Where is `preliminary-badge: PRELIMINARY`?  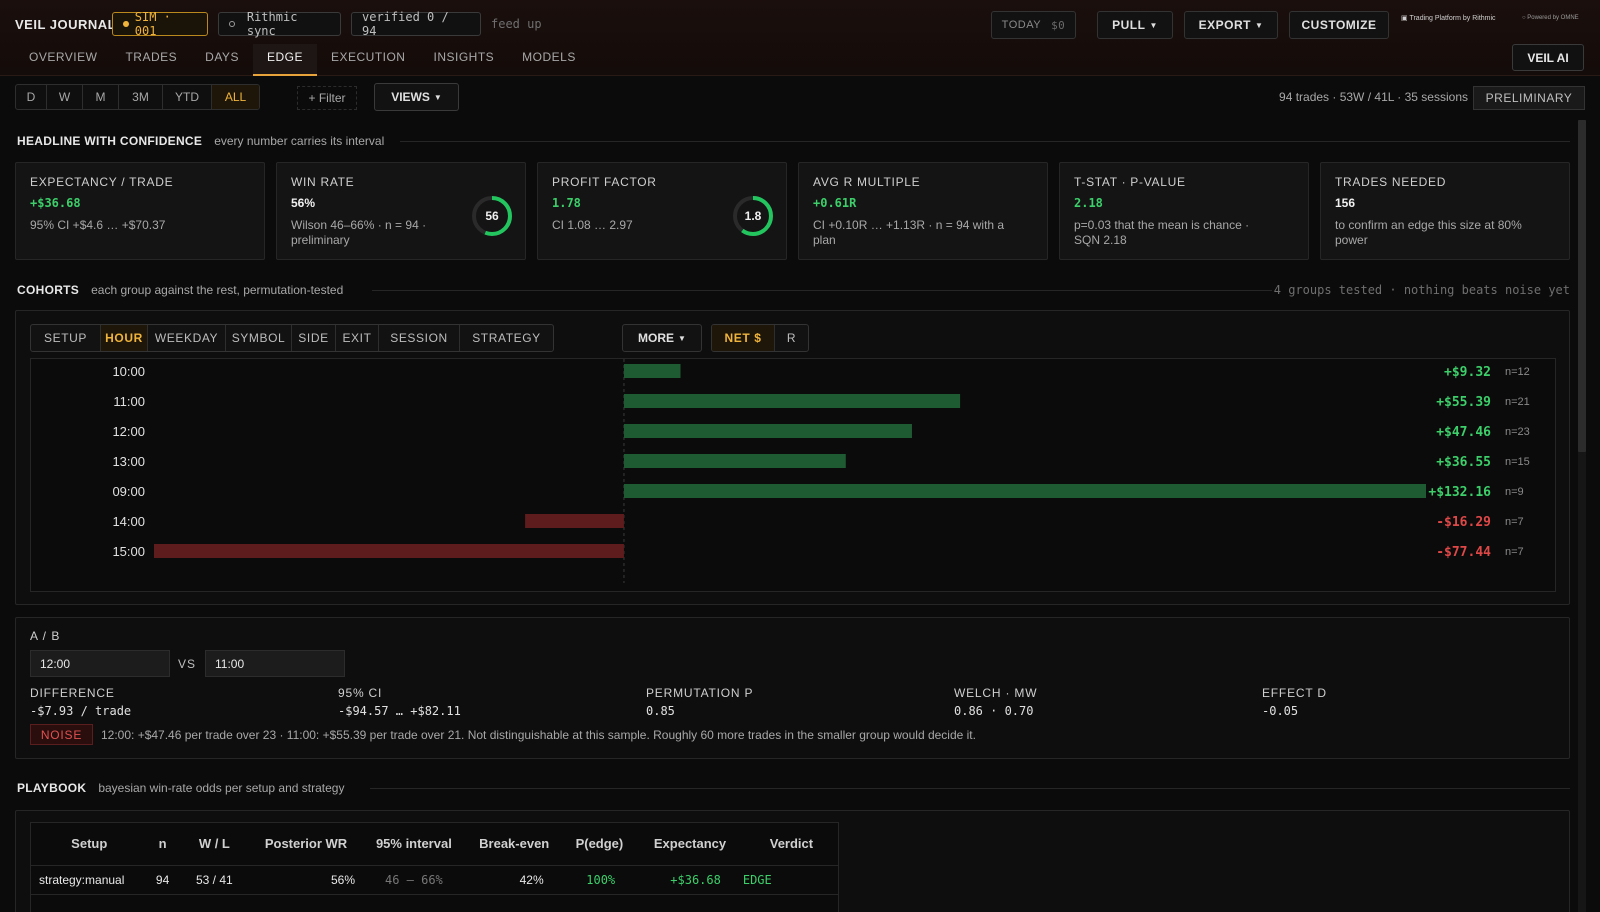 preliminary-badge: PRELIMINARY is located at coordinates (1529, 98).